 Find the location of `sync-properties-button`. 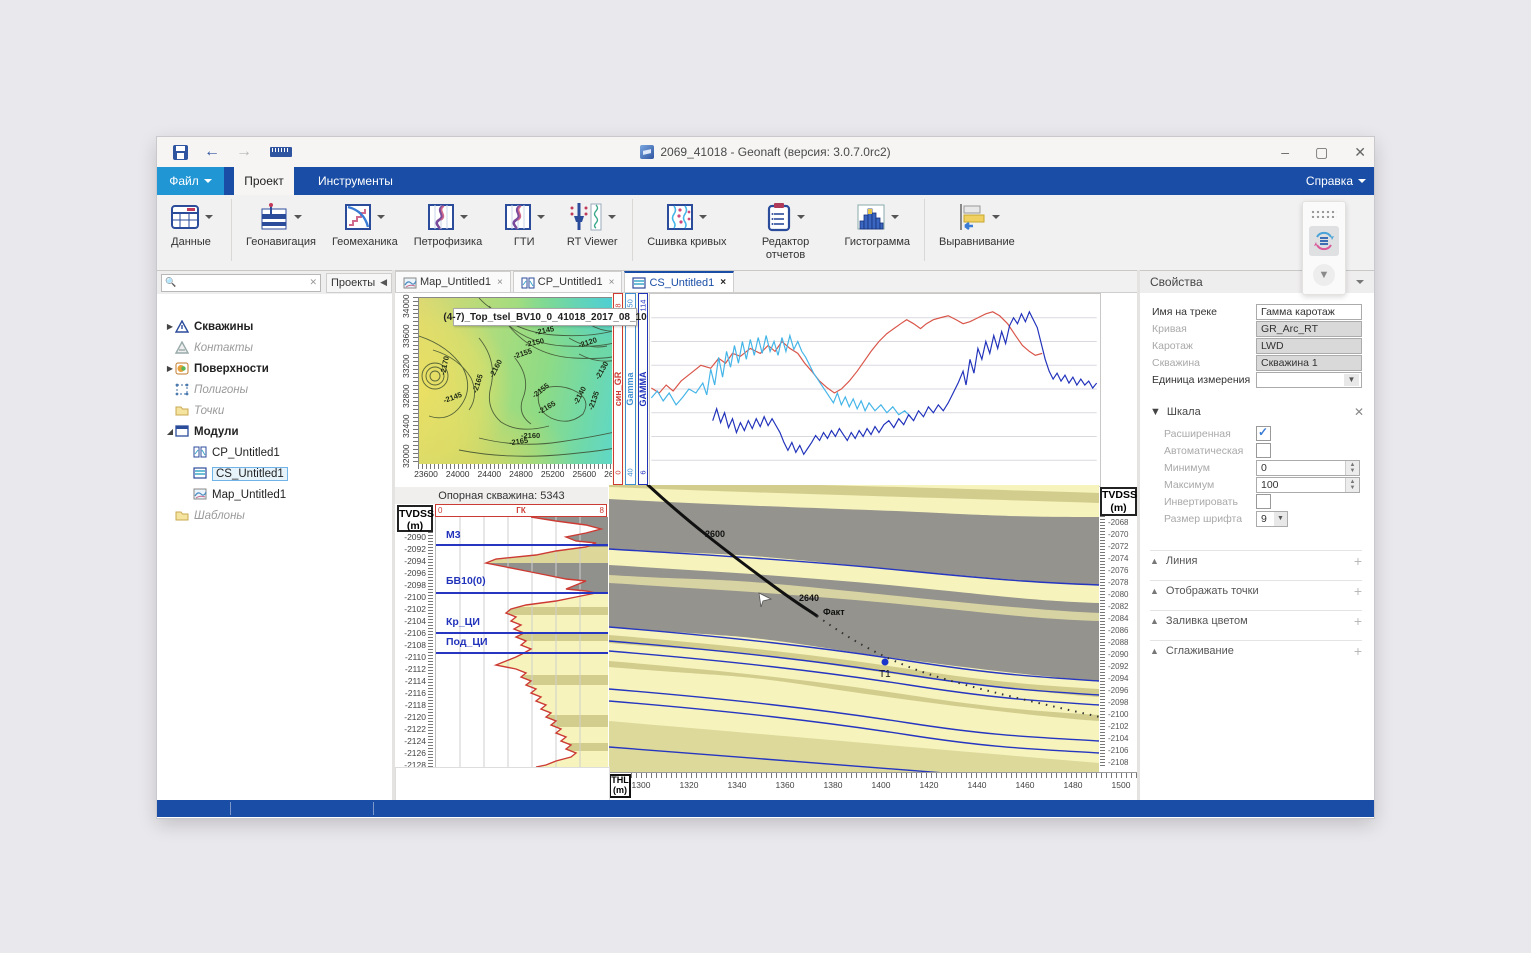

sync-properties-button is located at coordinates (1324, 241).